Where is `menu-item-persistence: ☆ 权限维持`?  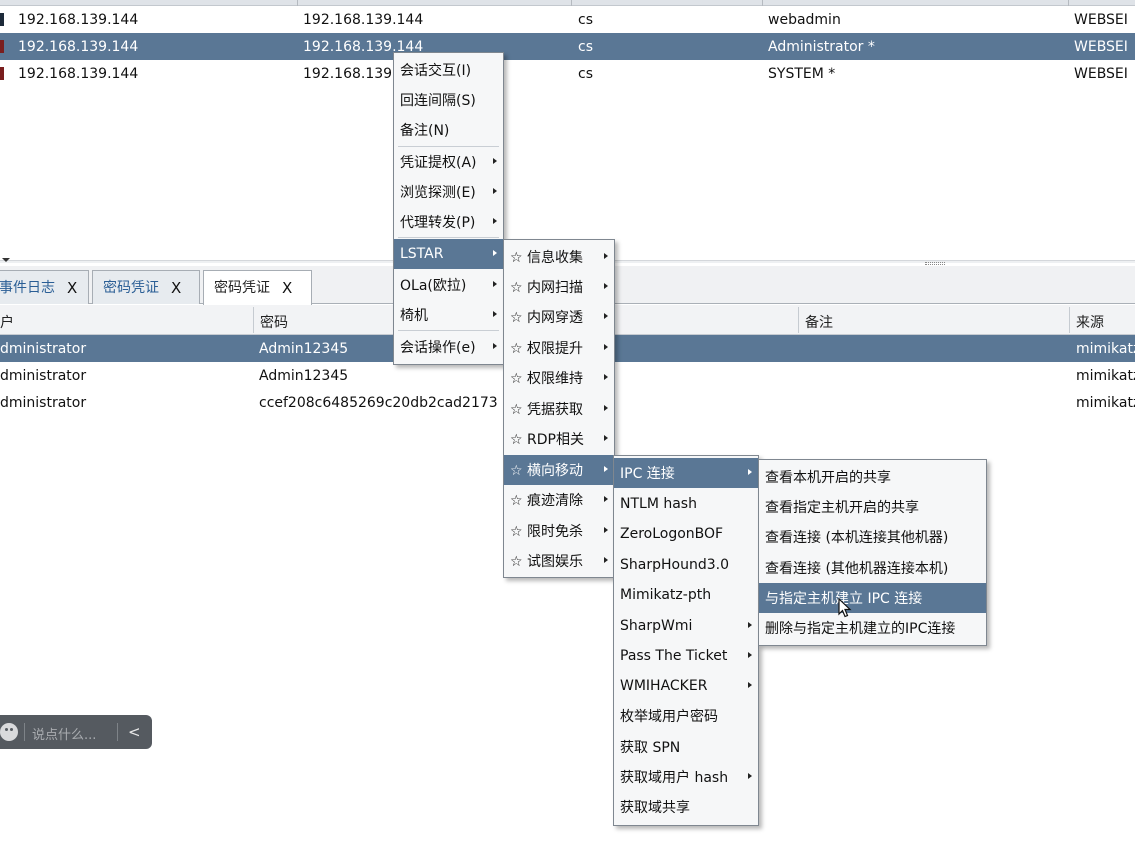
menu-item-persistence: ☆ 权限维持 is located at coordinates (559, 378).